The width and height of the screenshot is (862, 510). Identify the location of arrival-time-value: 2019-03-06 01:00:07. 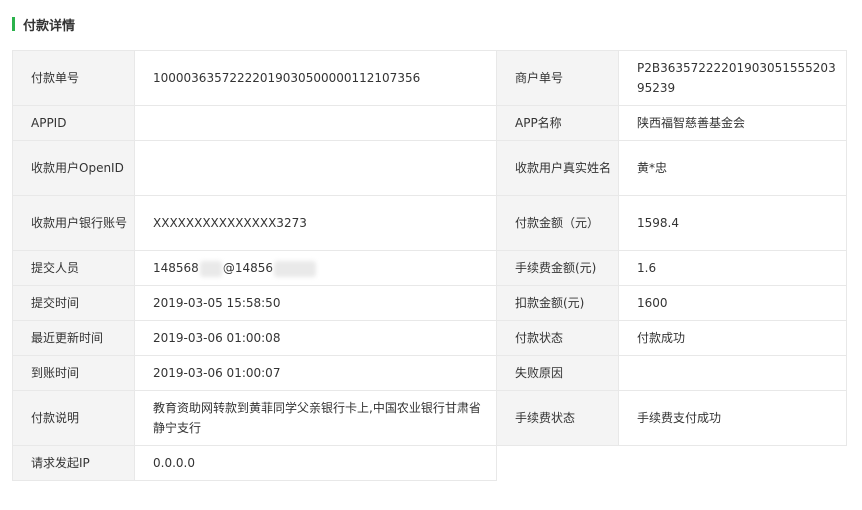
(315, 373).